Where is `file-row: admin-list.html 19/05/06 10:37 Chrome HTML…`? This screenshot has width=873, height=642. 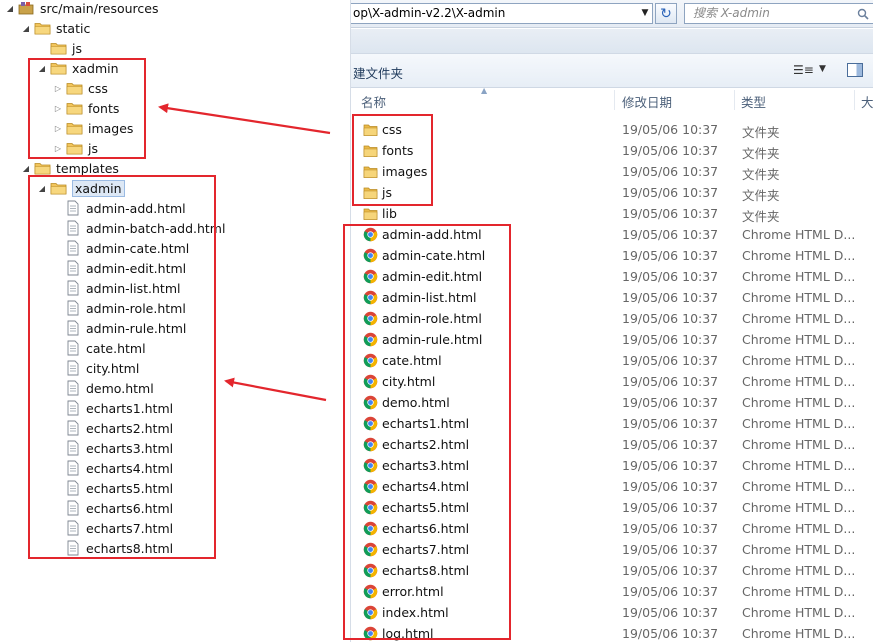
file-row: admin-list.html 19/05/06 10:37 Chrome HTML… is located at coordinates (612, 297).